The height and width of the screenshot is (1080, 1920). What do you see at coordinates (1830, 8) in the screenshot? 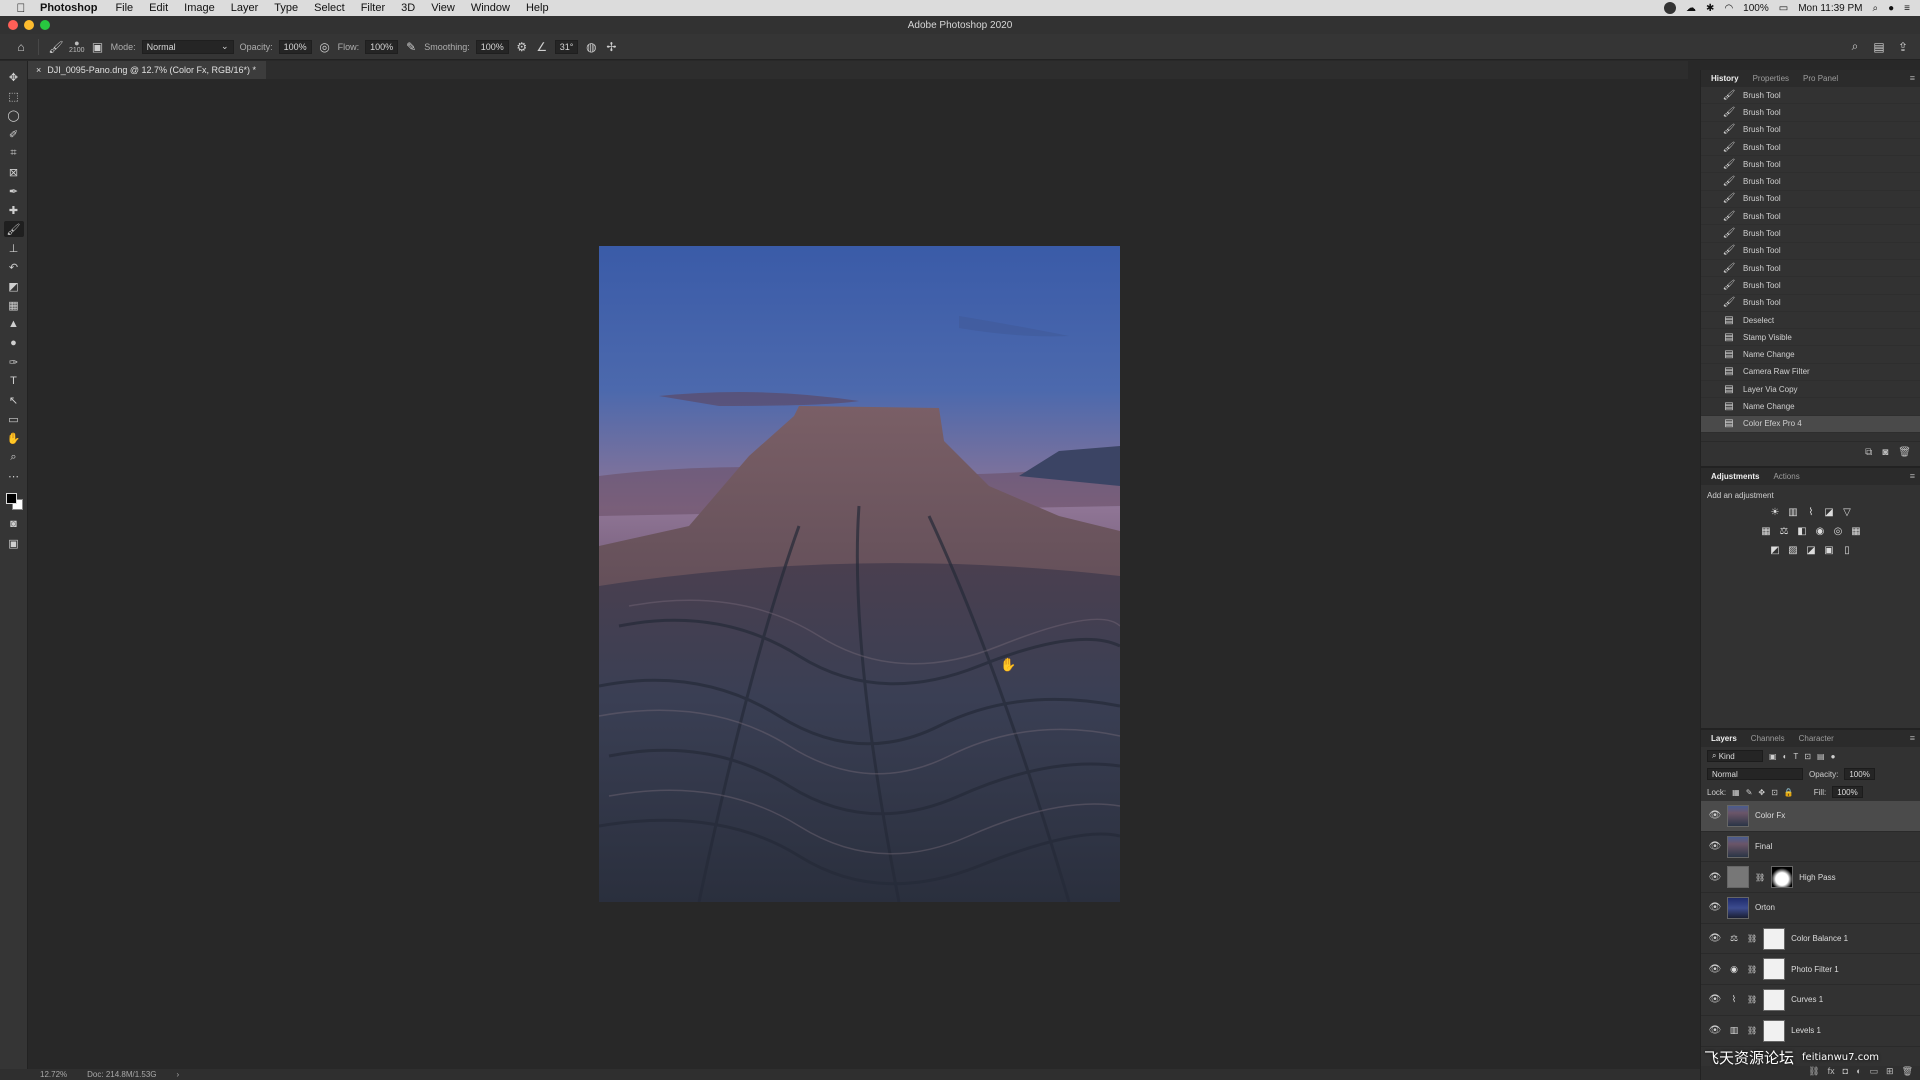
I see `menubar-clock: Mon 11:39 PM` at bounding box center [1830, 8].